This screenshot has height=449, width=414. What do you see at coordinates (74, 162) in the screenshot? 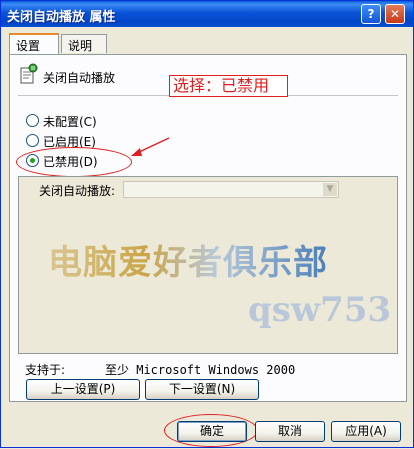
I see `highlight-ellipse-disabled` at bounding box center [74, 162].